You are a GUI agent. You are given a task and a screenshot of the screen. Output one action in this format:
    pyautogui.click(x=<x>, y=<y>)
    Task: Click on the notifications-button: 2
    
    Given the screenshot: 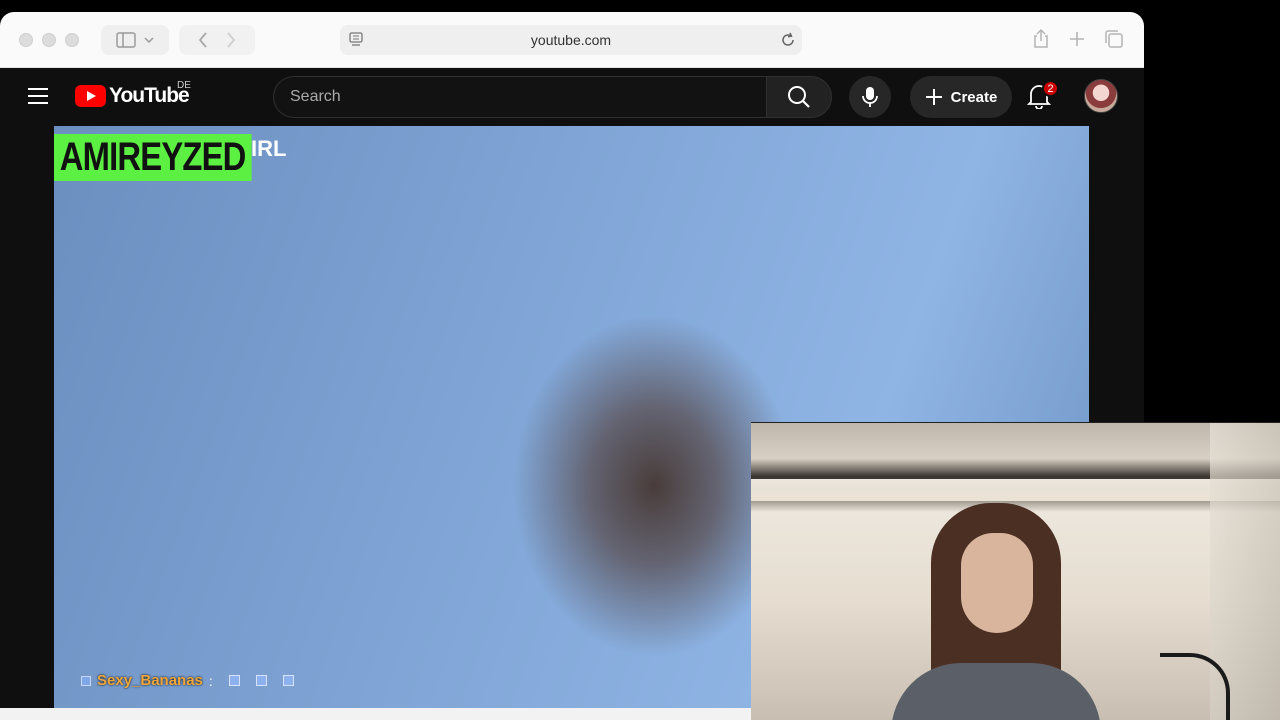 What is the action you would take?
    pyautogui.click(x=1042, y=97)
    